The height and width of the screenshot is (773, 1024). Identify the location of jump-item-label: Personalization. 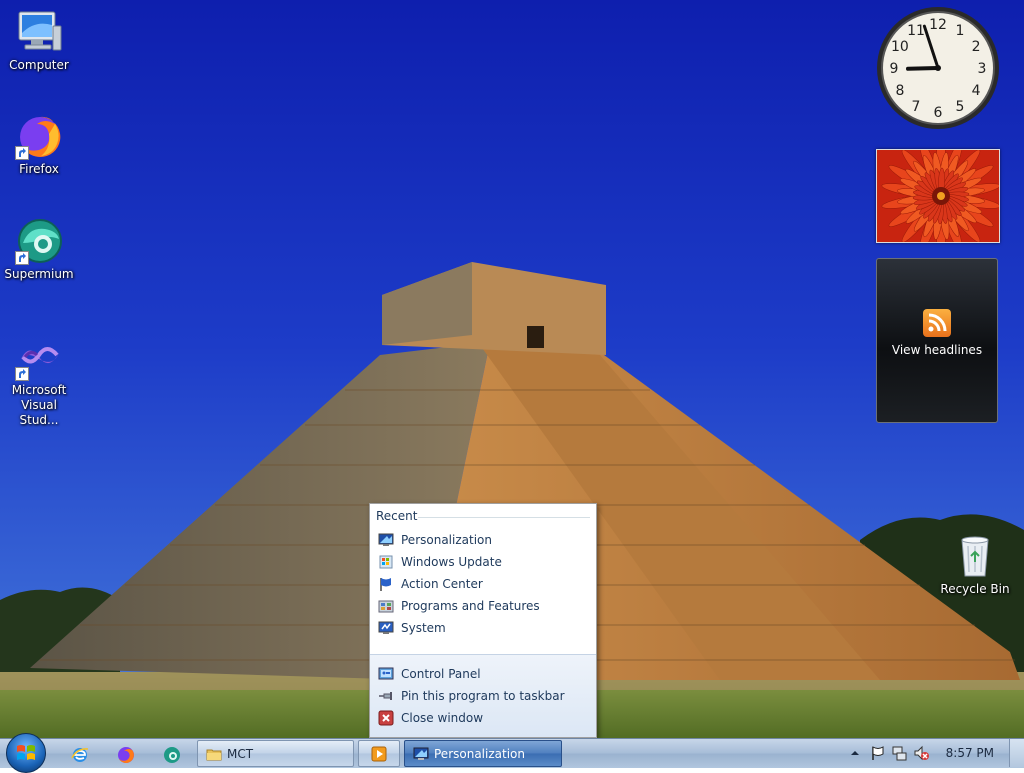
(446, 540).